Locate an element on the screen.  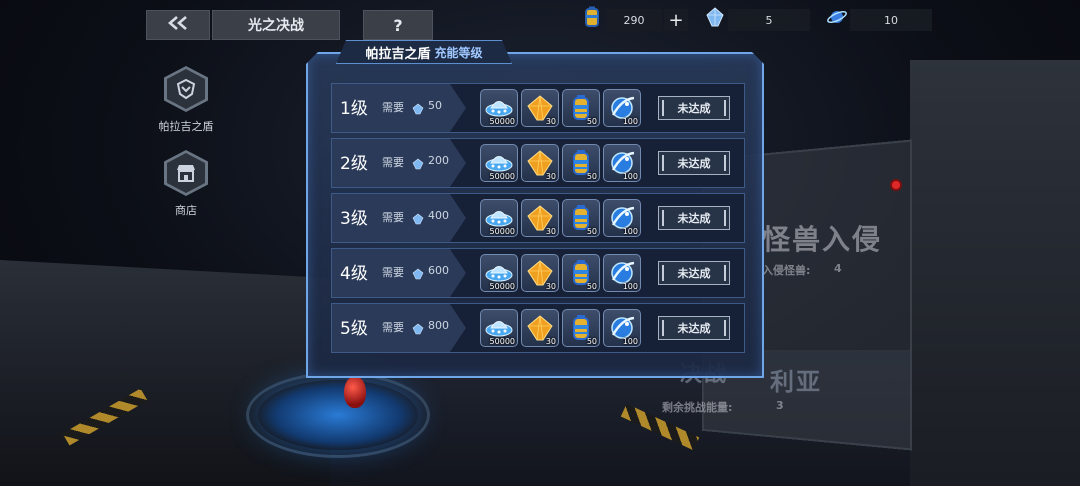
event-sub-label: 入侵怪兽: is located at coordinates (786, 270).